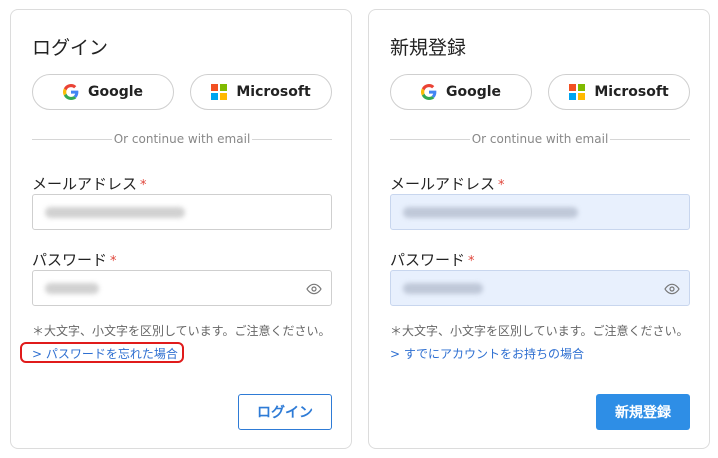 This screenshot has width=718, height=458. Describe the element at coordinates (182, 139) in the screenshot. I see `login-divider: Or continue with email` at that location.